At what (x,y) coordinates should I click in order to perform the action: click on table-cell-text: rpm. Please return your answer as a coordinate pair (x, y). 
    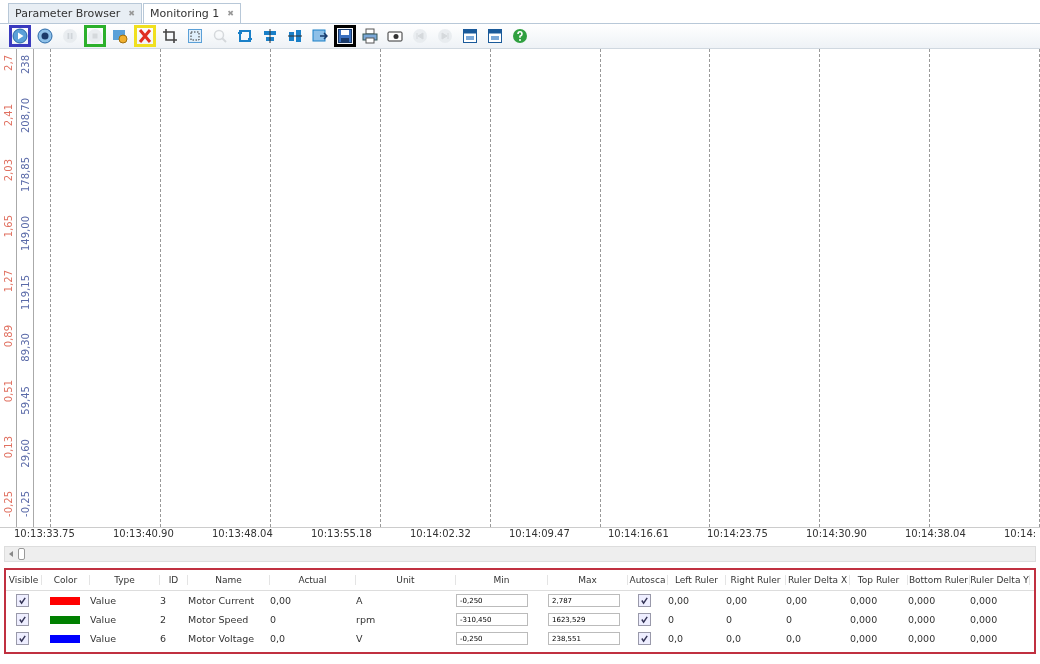
    Looking at the image, I should click on (366, 619).